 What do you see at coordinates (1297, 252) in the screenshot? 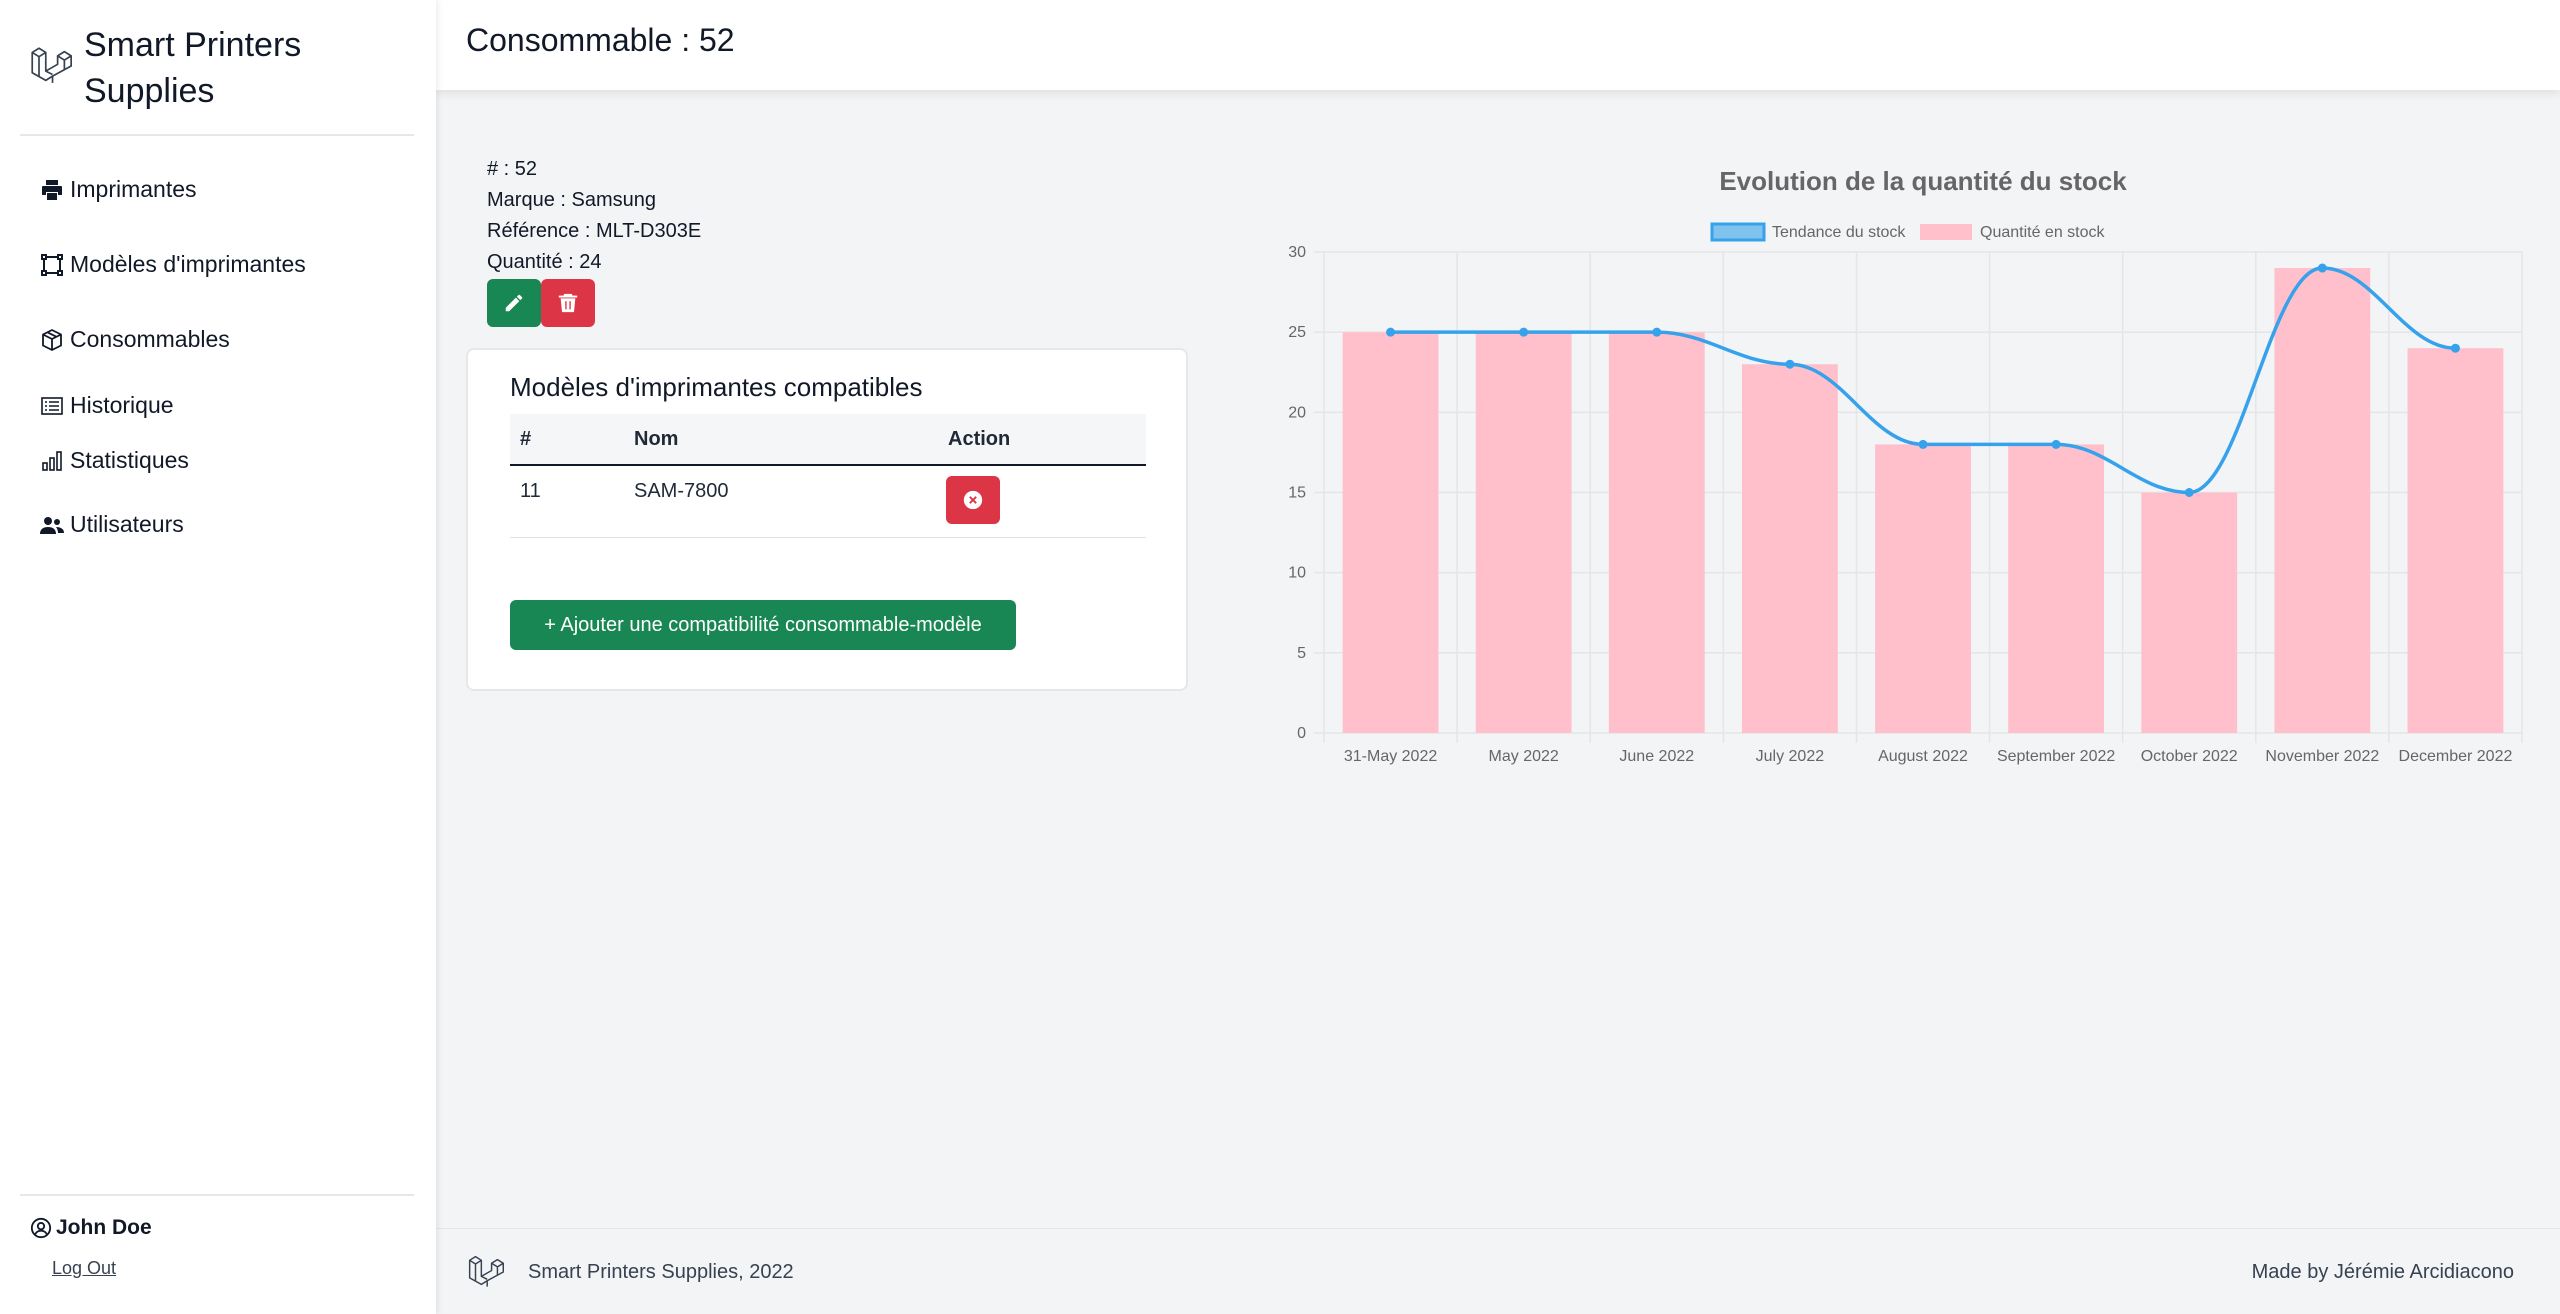
I see `y-tick-label: 30` at bounding box center [1297, 252].